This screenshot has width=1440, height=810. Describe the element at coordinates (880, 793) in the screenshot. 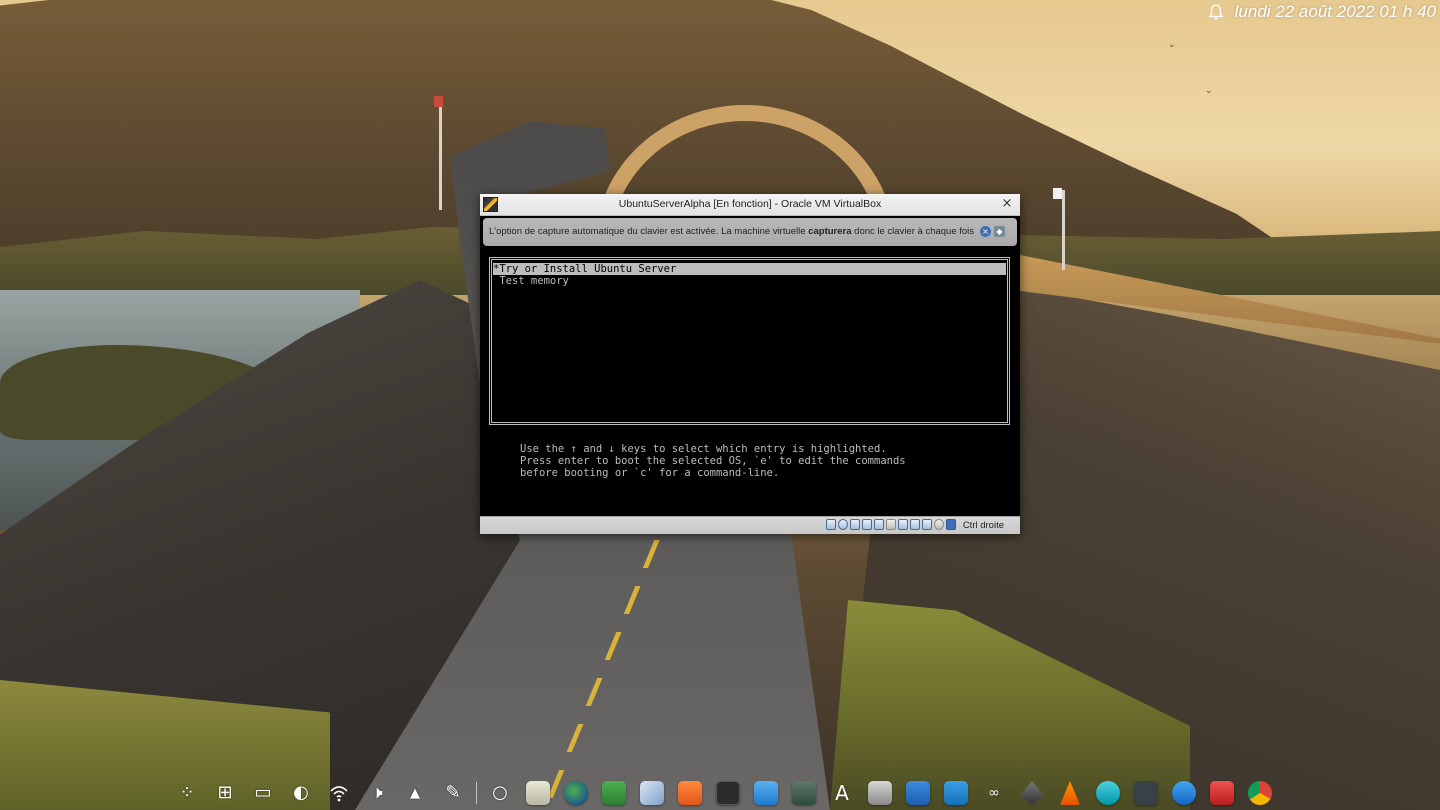

I see `disks-icon` at that location.